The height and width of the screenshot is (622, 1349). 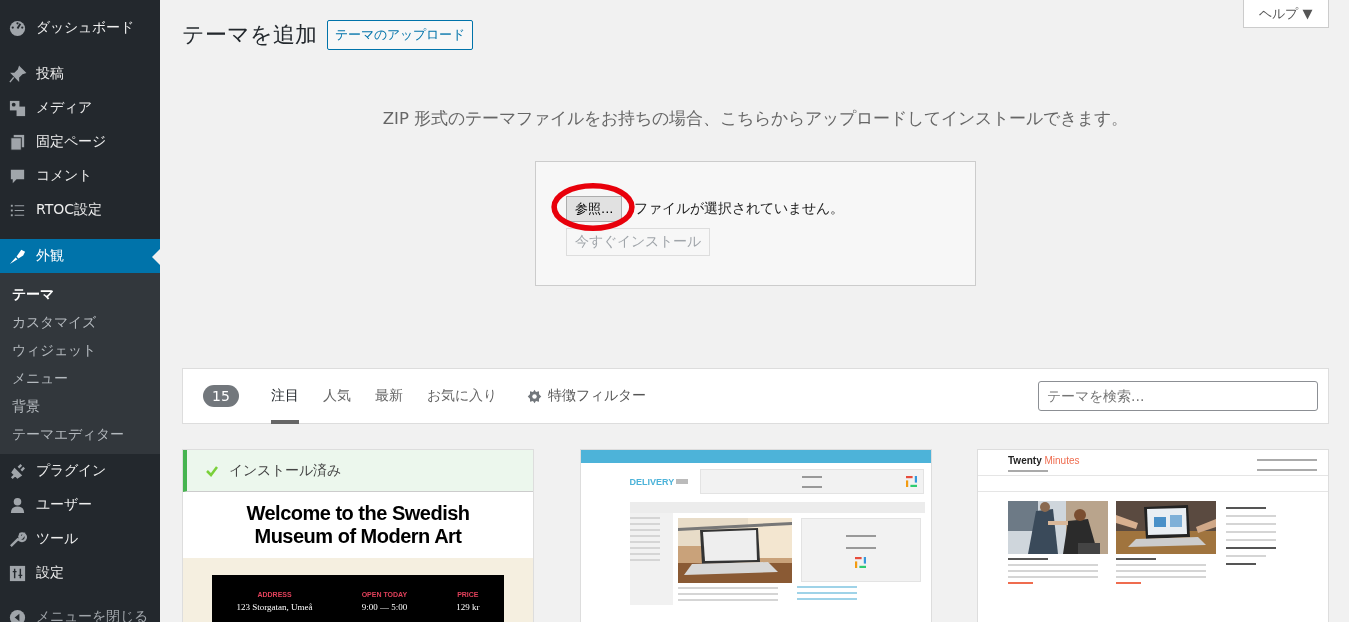 I want to click on sidebar-item: 設定, so click(x=80, y=573).